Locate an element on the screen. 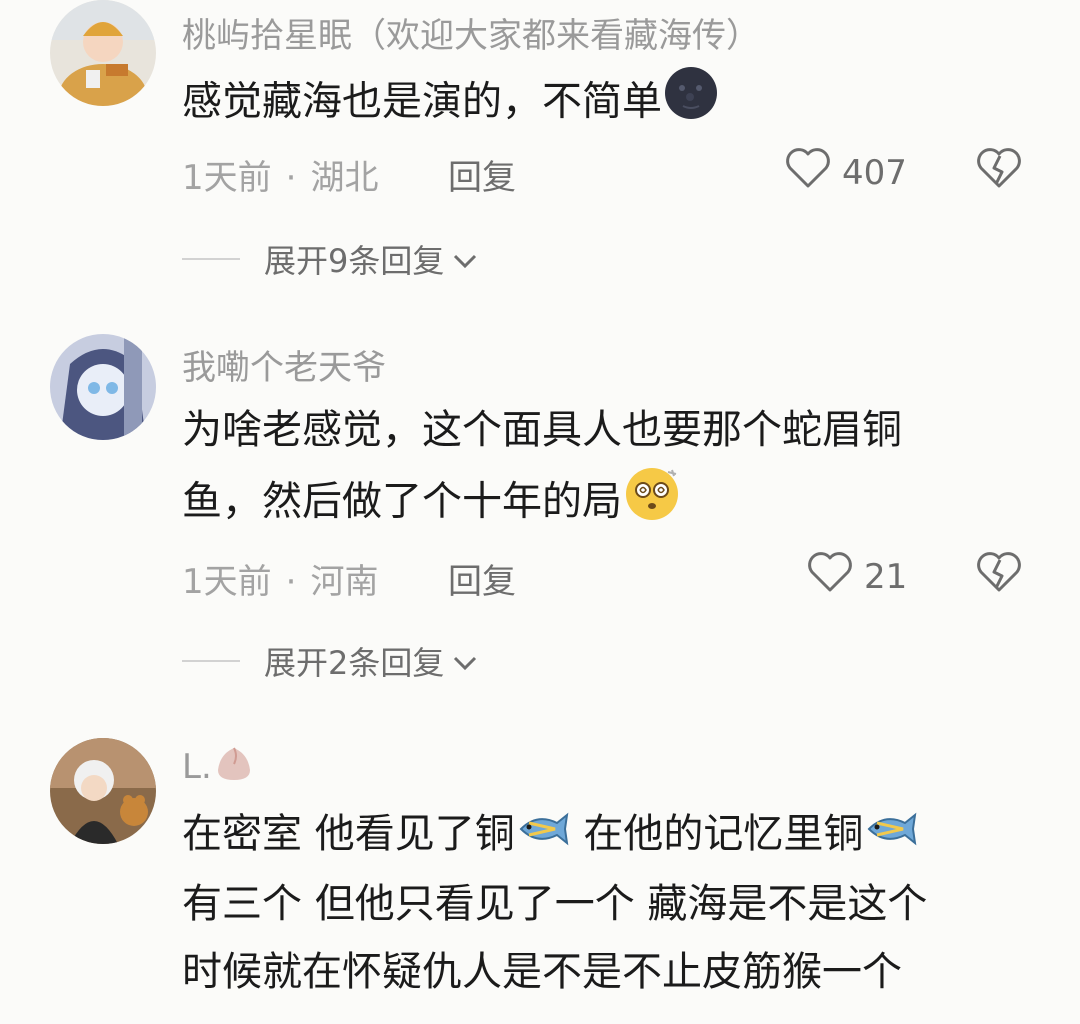  comment-meta: 1天前 · 河南 is located at coordinates (280, 578).